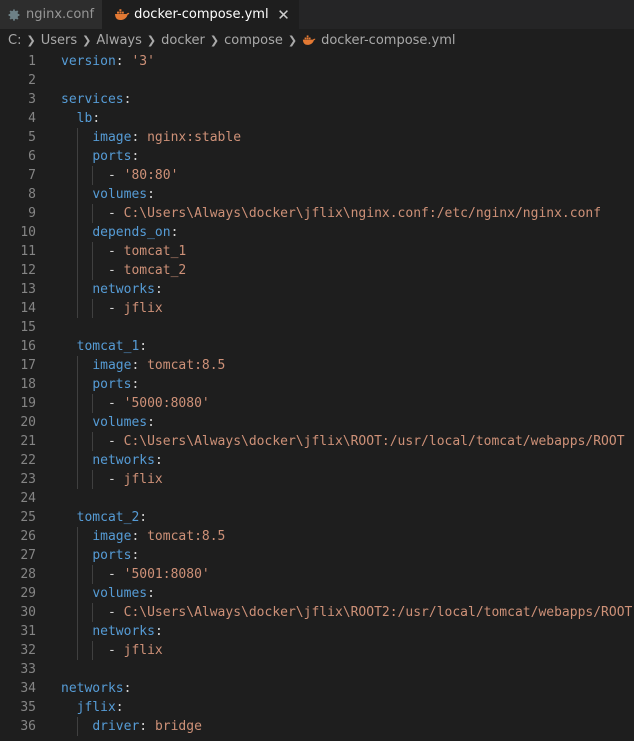 The width and height of the screenshot is (634, 741). What do you see at coordinates (112, 536) in the screenshot?
I see `yaml-key: image` at bounding box center [112, 536].